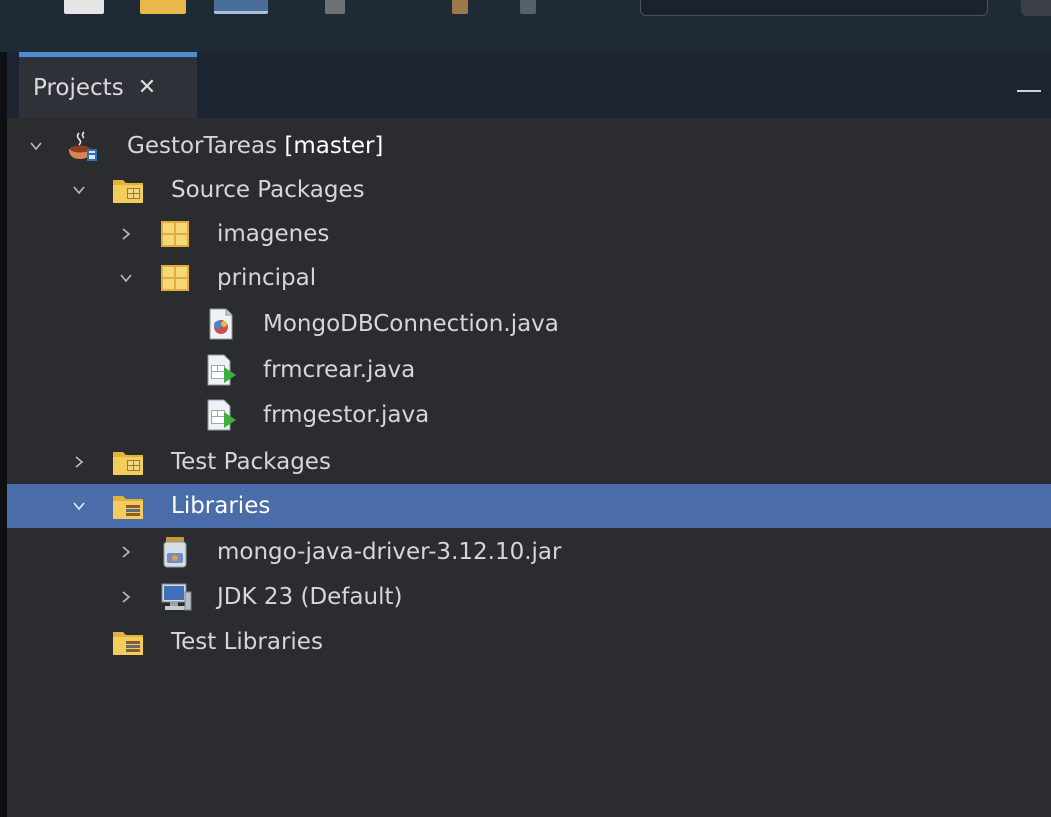 This screenshot has width=1051, height=817. Describe the element at coordinates (310, 597) in the screenshot. I see `tree-node-label: JDK 23 (Default)` at that location.